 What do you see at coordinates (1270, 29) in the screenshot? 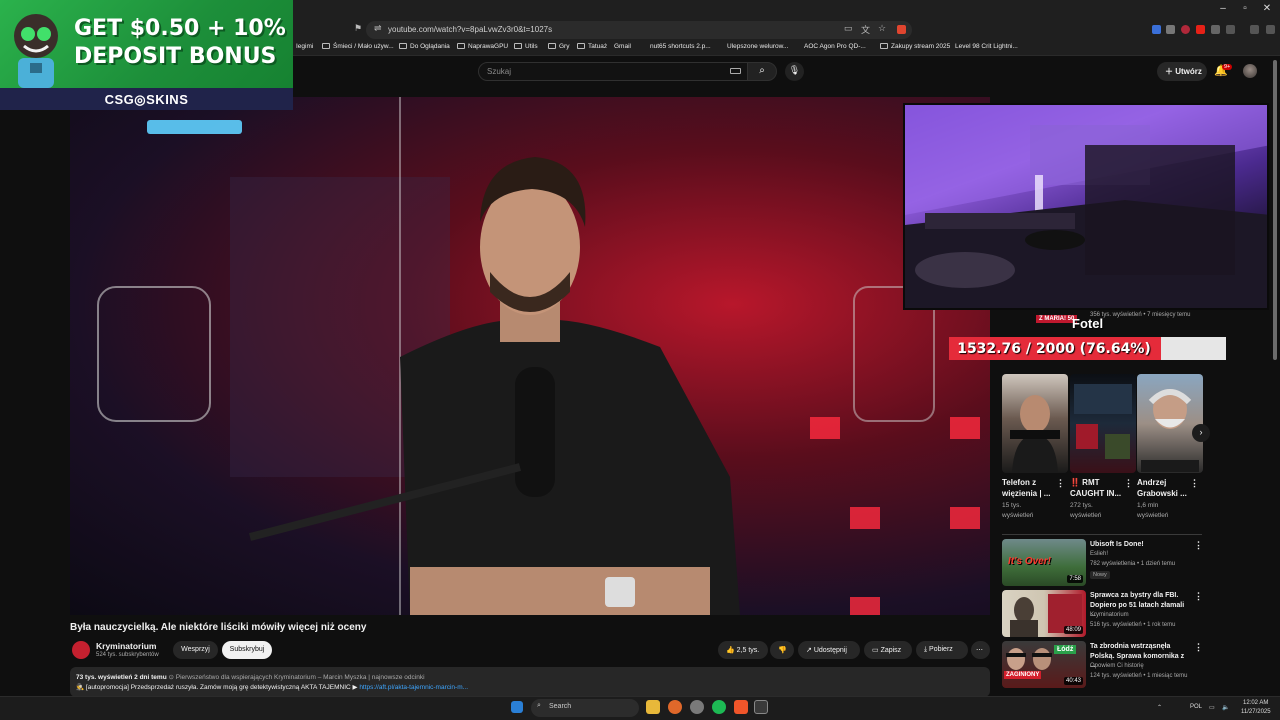
I see `menu-icon` at bounding box center [1270, 29].